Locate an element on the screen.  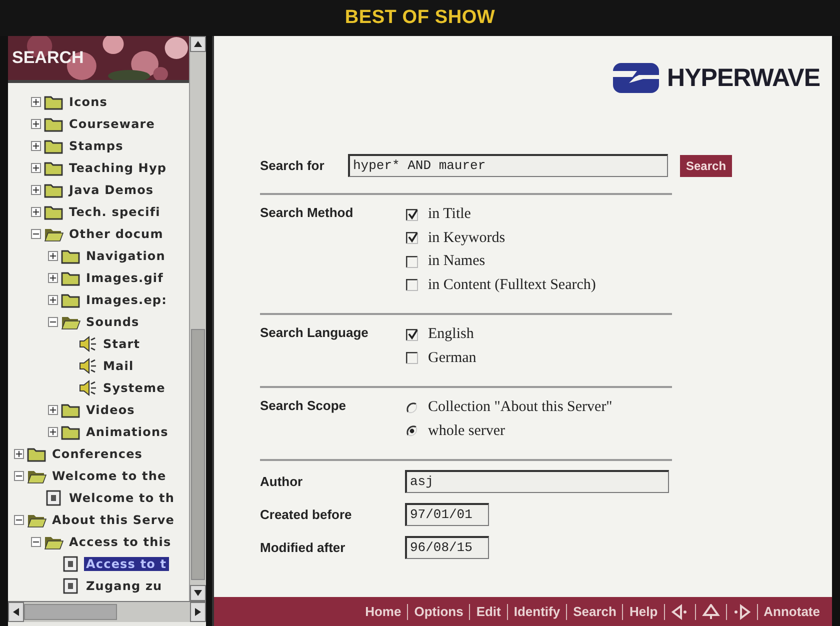
tree-item: Tech. specifi is located at coordinates (114, 212).